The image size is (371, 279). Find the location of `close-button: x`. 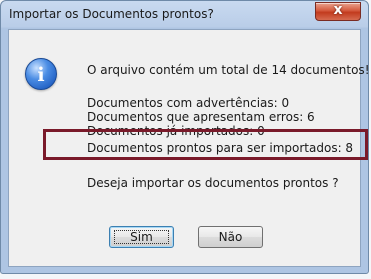

close-button: x is located at coordinates (338, 11).